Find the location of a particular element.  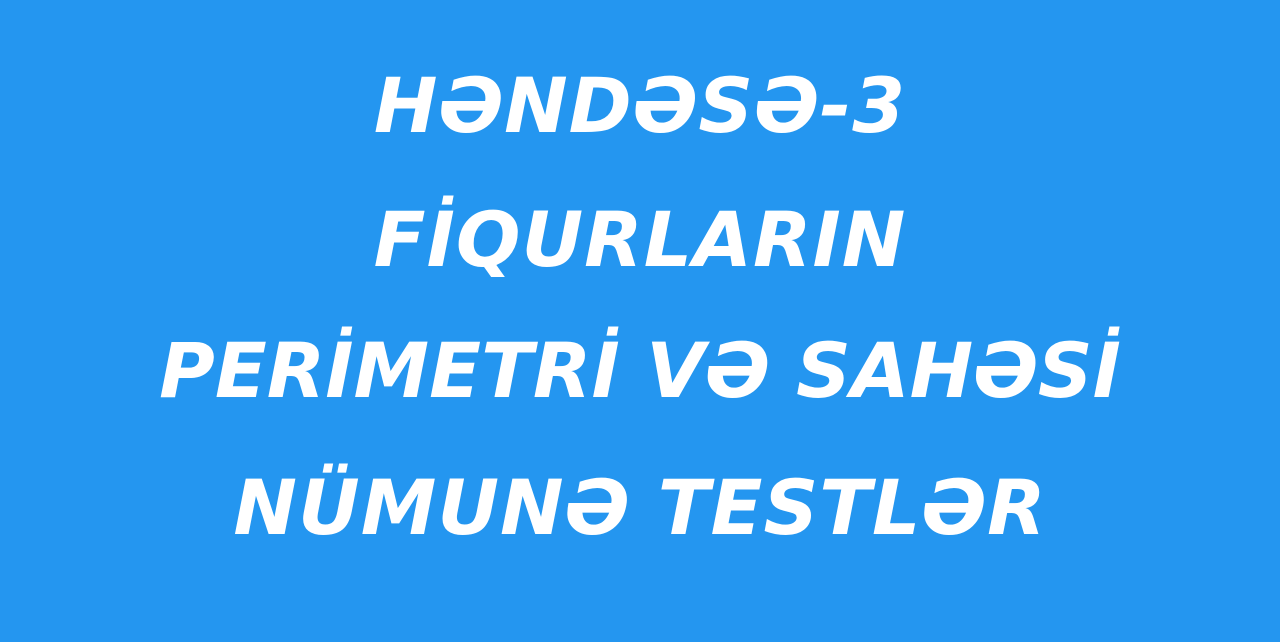

title-line-2: FİQURLARIN is located at coordinates (640, 239).